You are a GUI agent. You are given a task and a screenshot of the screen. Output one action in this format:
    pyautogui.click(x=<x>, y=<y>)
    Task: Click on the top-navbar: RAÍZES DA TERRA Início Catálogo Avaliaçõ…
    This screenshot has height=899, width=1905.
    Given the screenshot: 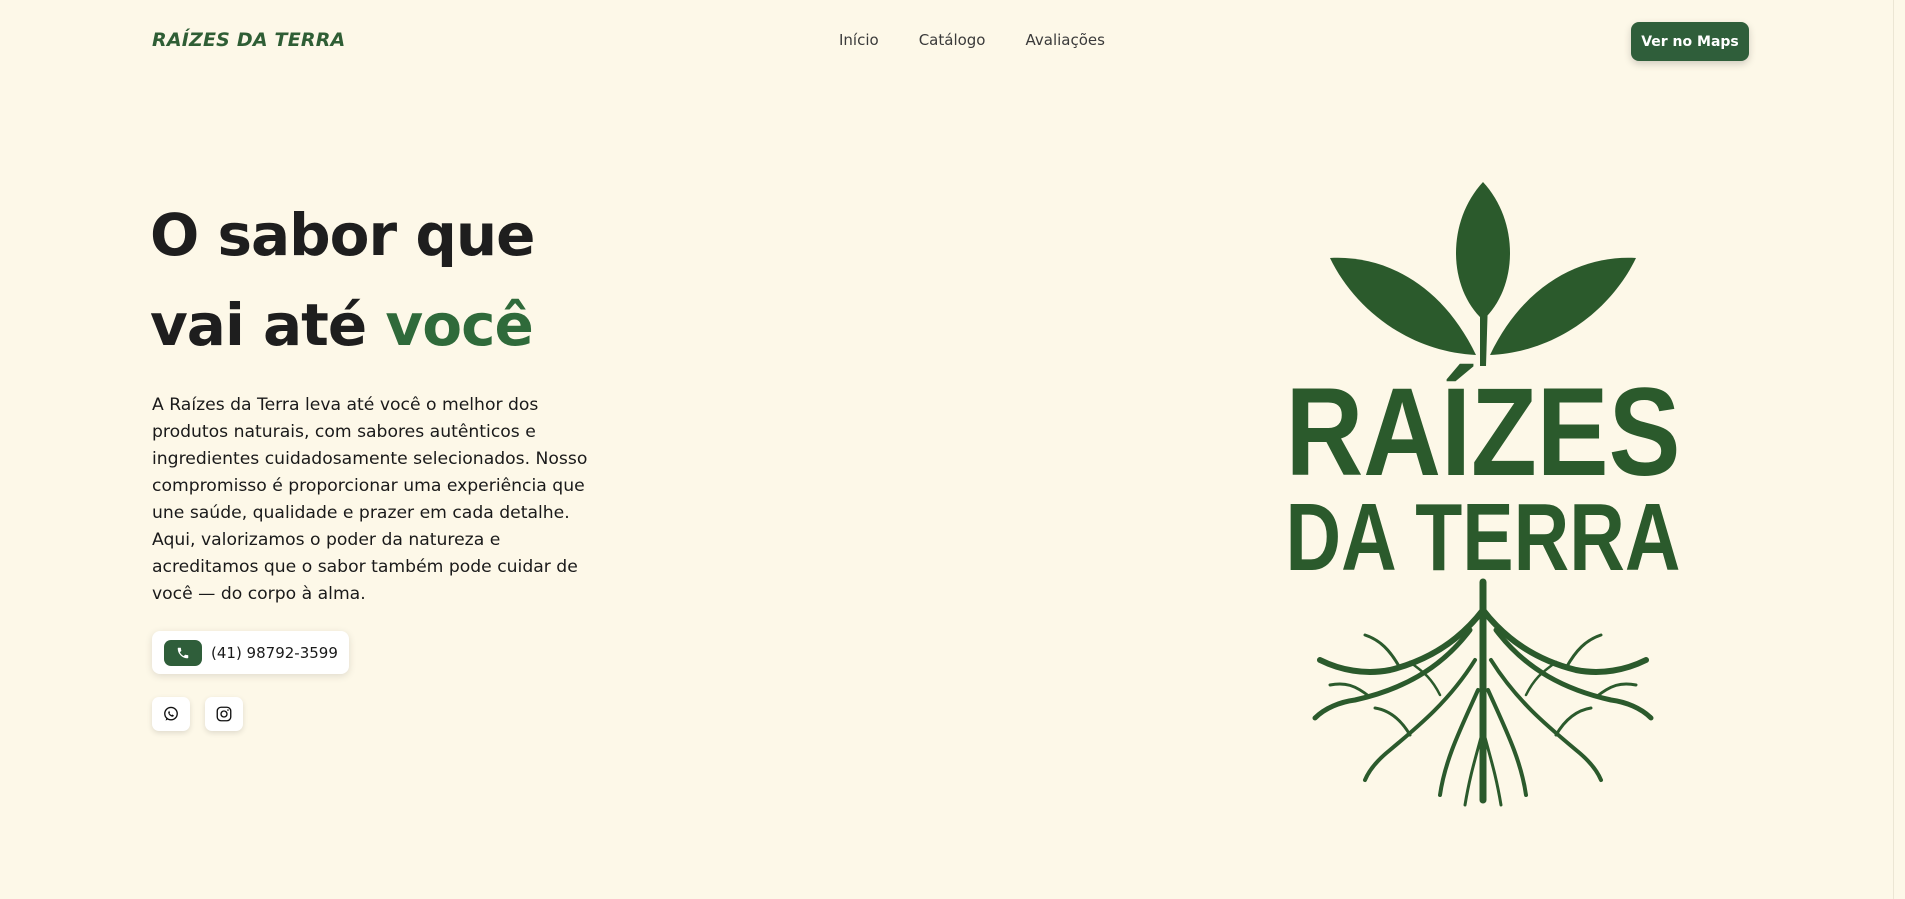 What is the action you would take?
    pyautogui.click(x=946, y=42)
    